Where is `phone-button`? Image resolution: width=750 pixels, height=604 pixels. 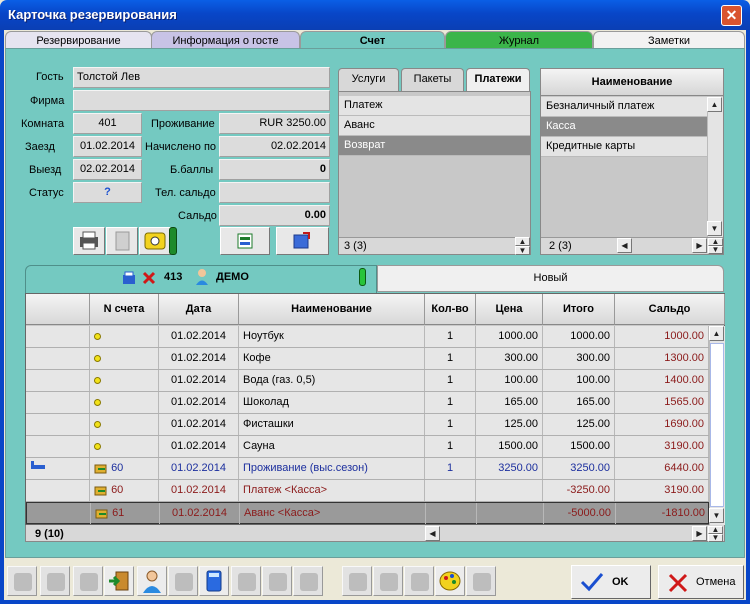
phone-button is located at coordinates (155, 241).